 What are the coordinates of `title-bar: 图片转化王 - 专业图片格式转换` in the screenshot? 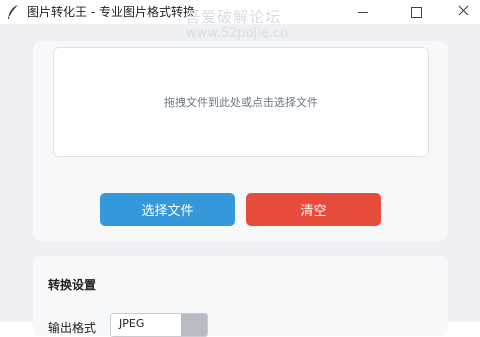 It's located at (240, 12).